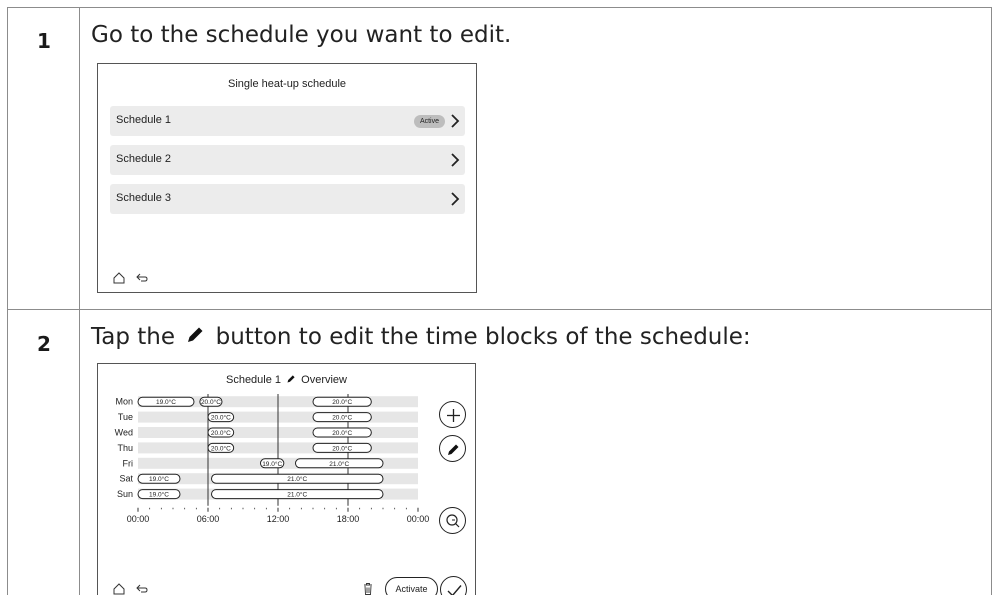 This screenshot has width=999, height=595. I want to click on schedule-item-1: Schedule 1 Active, so click(287, 121).